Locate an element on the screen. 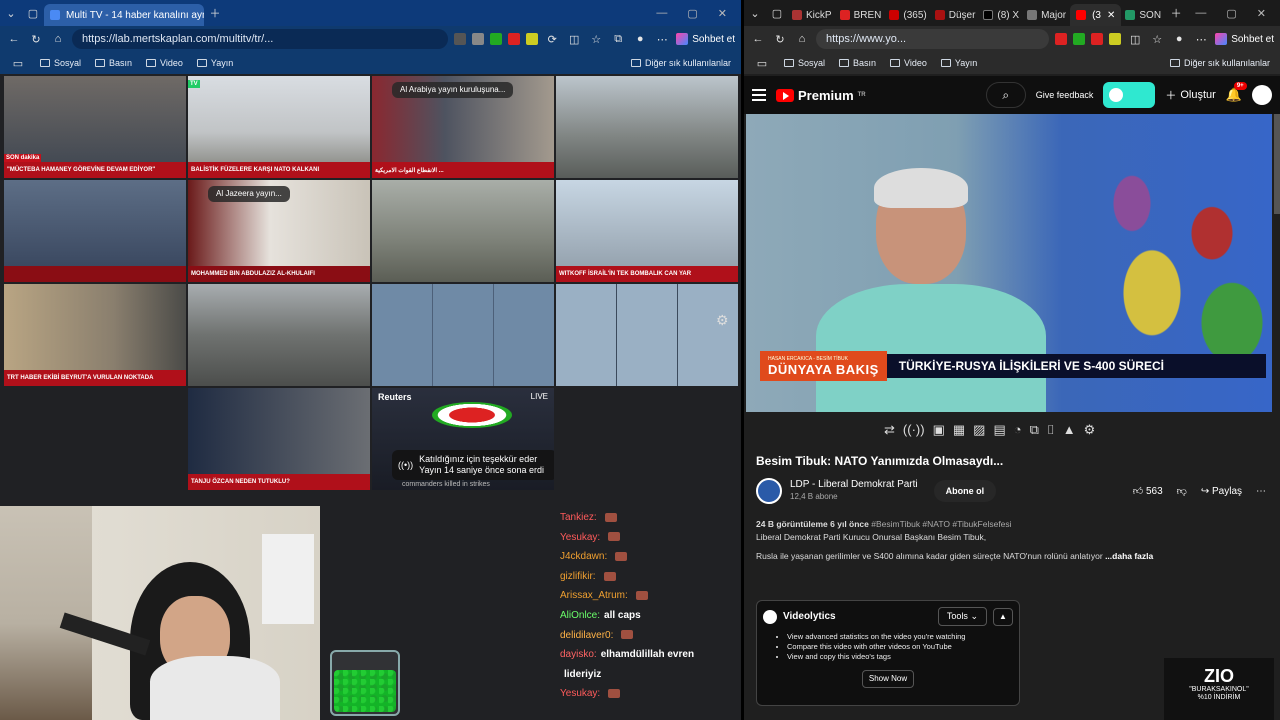 This screenshot has height=720, width=1280. tv-cell: TRT HABER EKİBİ BEYRUT'A VURULAN NOKTADA is located at coordinates (95, 335).